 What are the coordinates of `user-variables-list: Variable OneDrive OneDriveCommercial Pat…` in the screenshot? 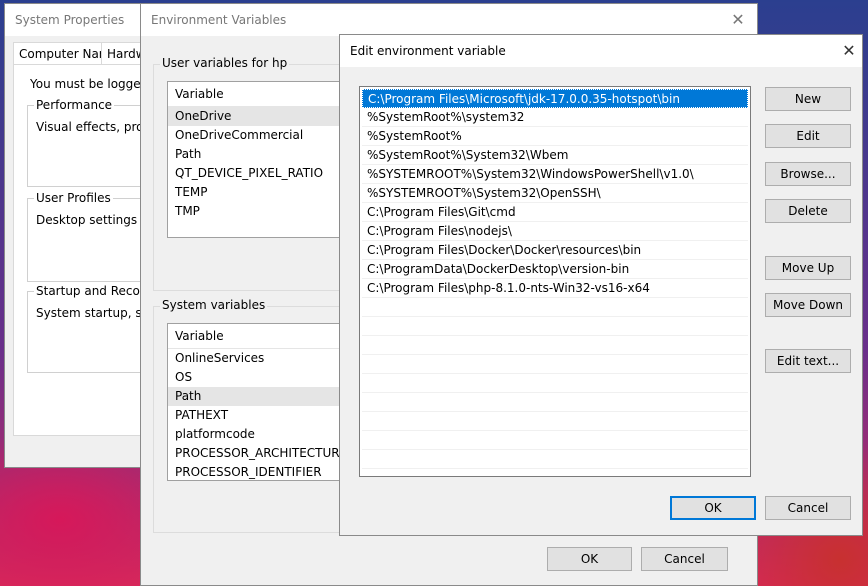 It's located at (258, 159).